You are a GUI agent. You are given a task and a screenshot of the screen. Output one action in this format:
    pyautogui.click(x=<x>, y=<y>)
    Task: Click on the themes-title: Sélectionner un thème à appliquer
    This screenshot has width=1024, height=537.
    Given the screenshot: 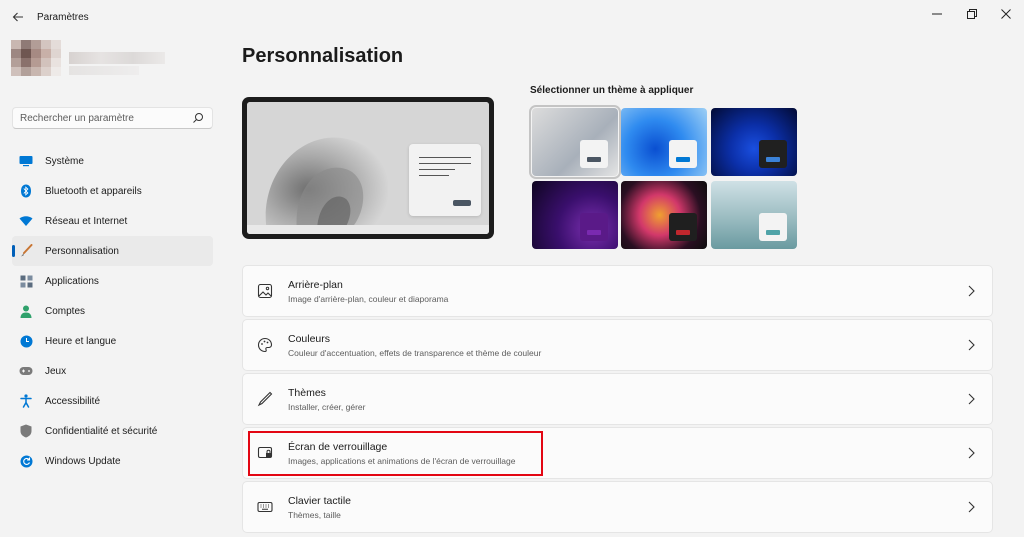 What is the action you would take?
    pyautogui.click(x=612, y=90)
    